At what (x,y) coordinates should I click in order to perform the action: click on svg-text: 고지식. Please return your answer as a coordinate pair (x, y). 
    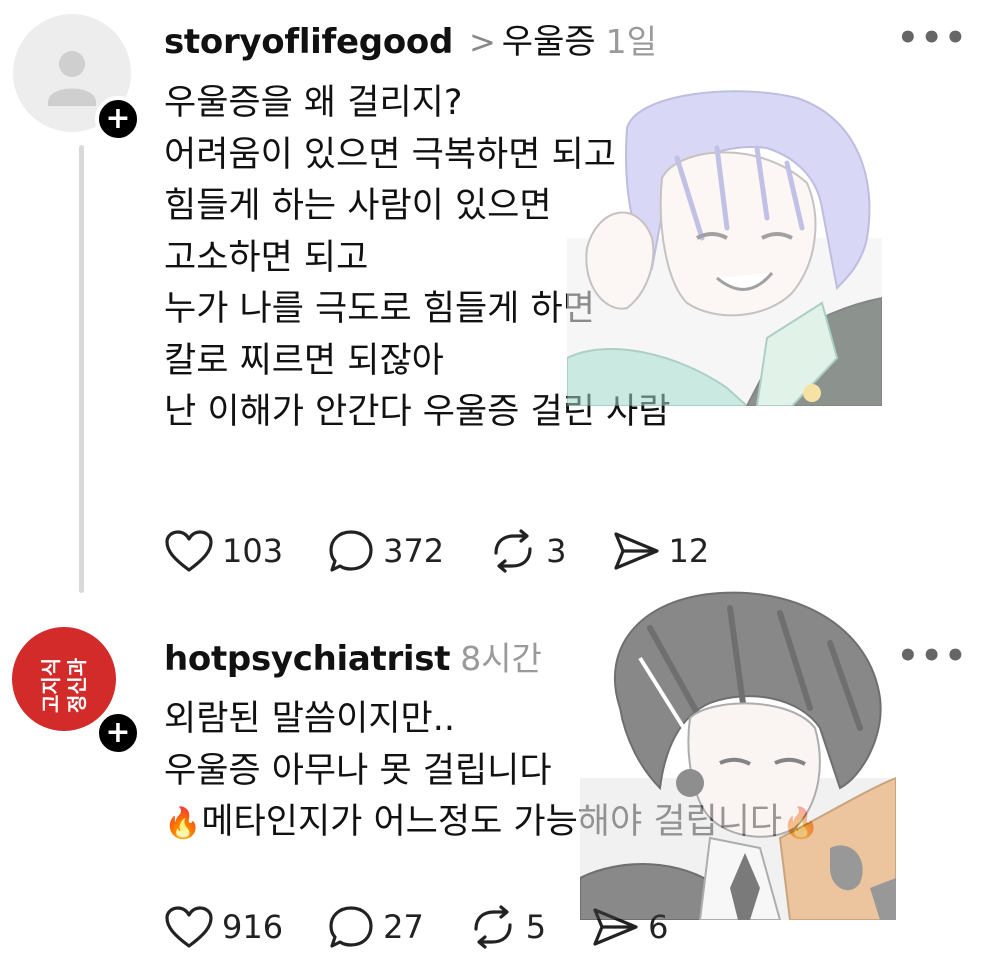
    Looking at the image, I should click on (51, 685).